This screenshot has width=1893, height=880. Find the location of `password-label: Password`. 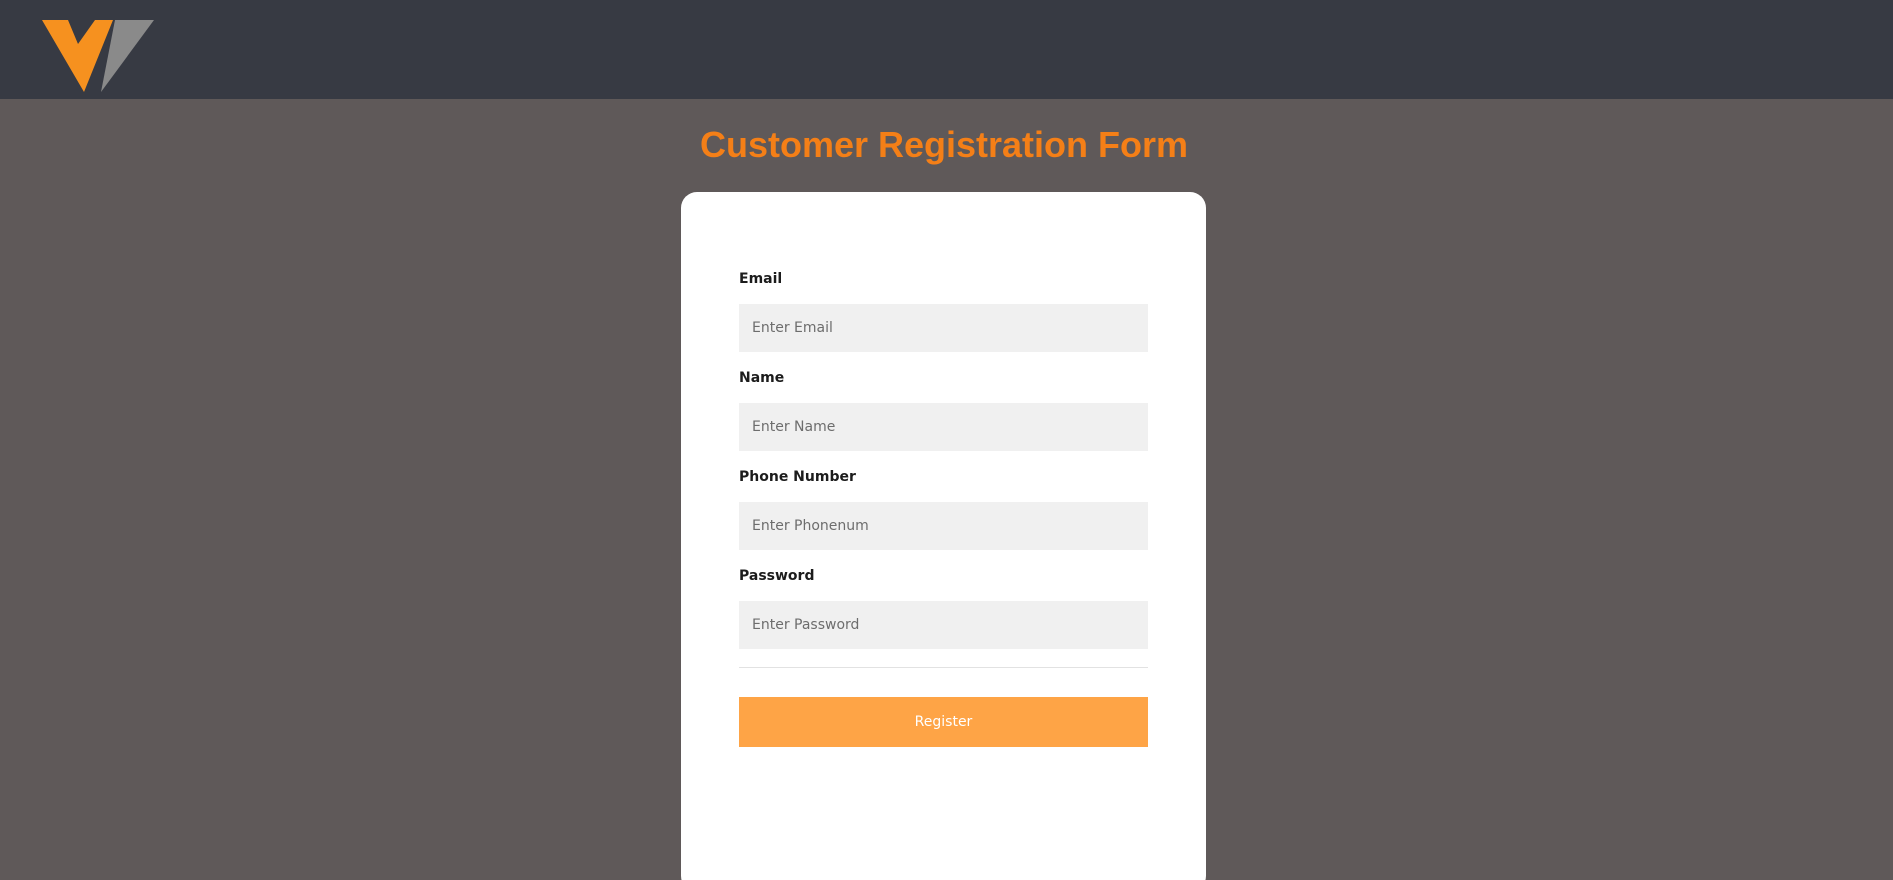

password-label: Password is located at coordinates (777, 576).